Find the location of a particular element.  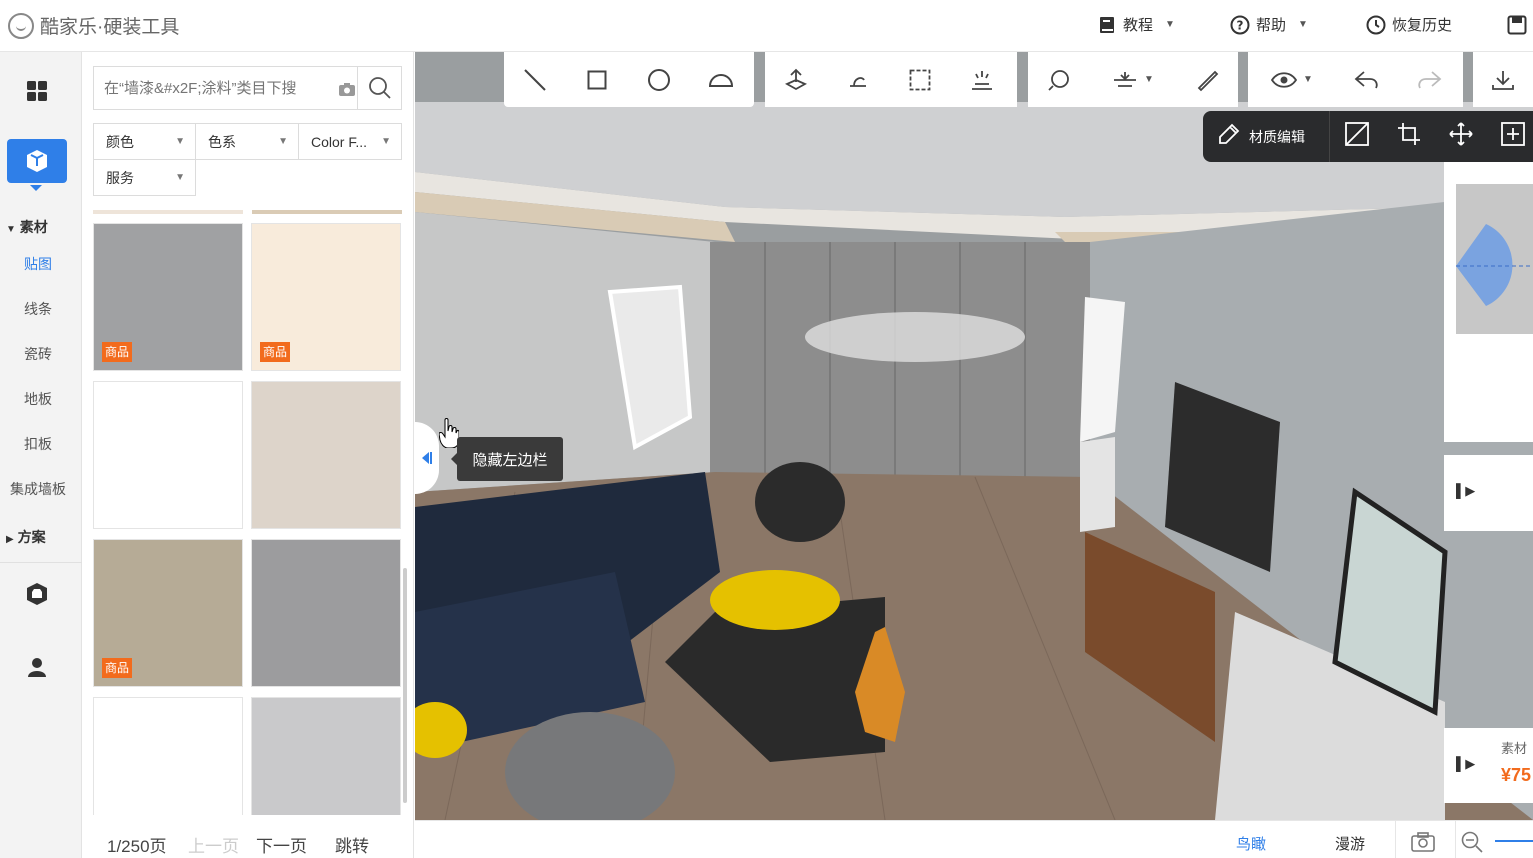

rail-shop-button is located at coordinates (37, 594).